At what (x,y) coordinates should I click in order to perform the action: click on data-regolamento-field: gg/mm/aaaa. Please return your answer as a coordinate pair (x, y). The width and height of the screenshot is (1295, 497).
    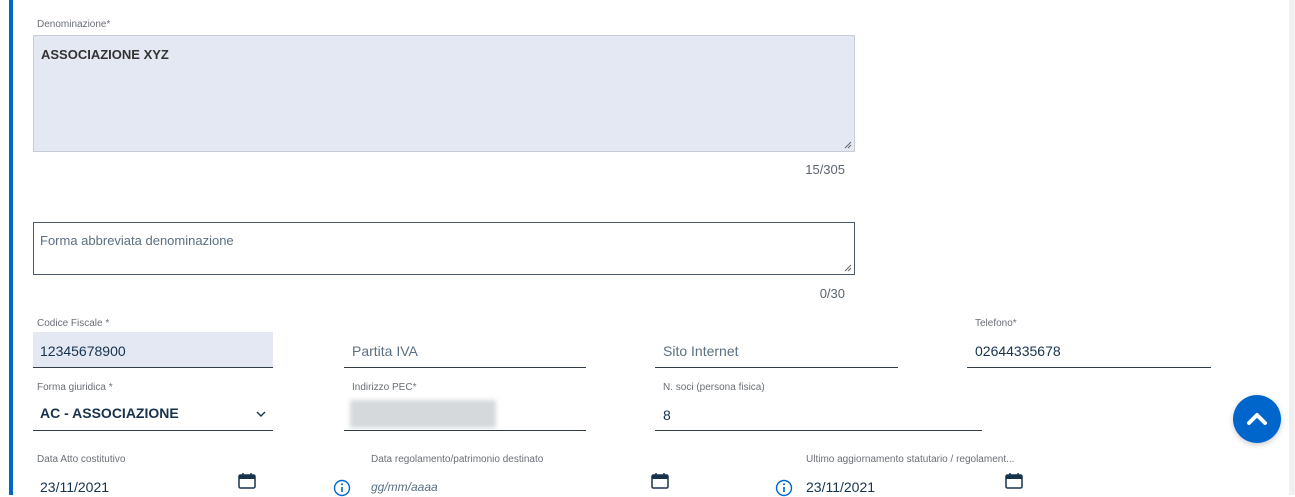
    Looking at the image, I should click on (527, 482).